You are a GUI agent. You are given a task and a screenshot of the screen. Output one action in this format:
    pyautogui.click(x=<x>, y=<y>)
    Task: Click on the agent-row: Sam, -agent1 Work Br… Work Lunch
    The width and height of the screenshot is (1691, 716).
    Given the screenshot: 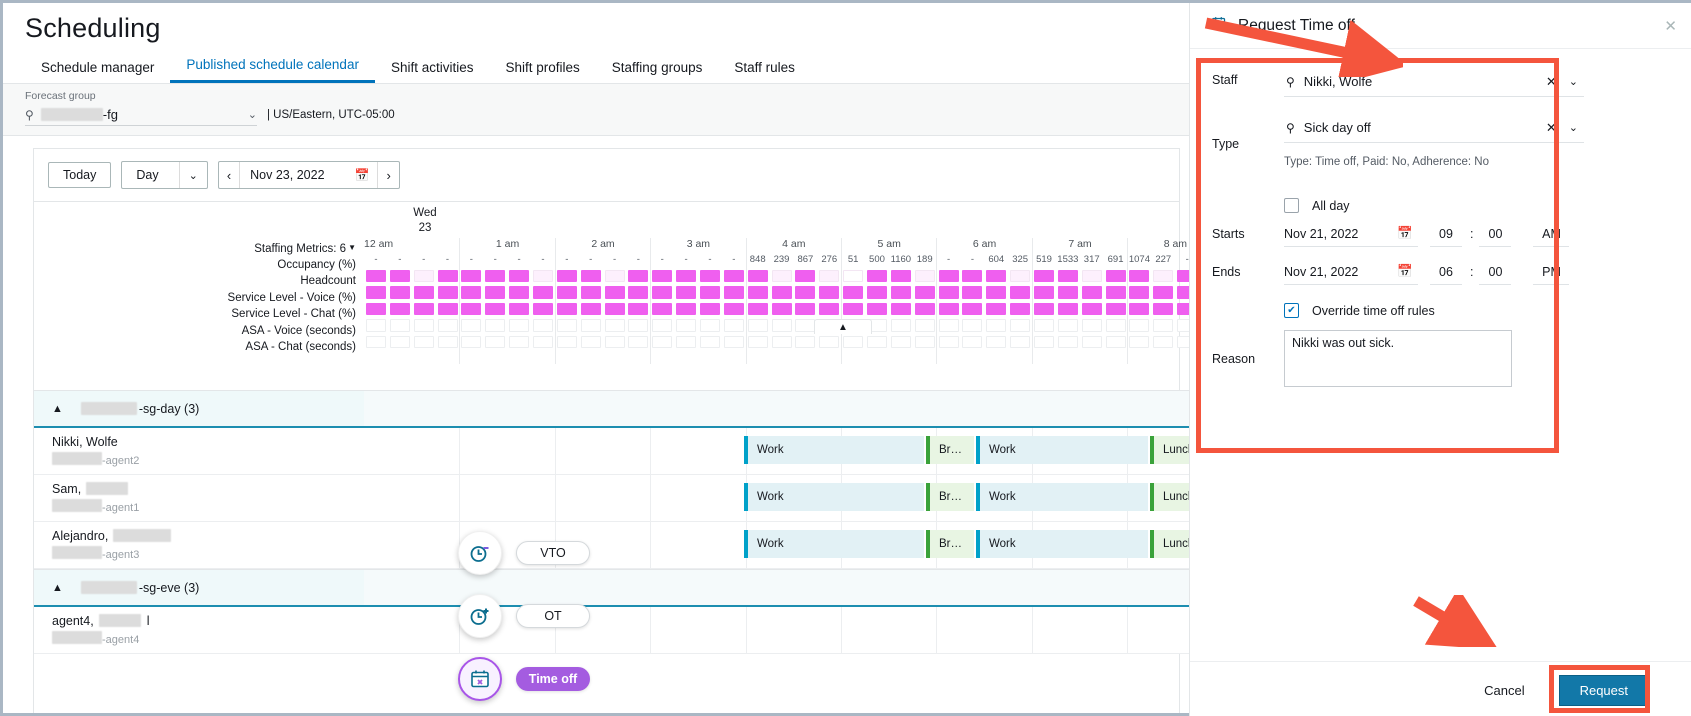 What is the action you would take?
    pyautogui.click(x=613, y=498)
    